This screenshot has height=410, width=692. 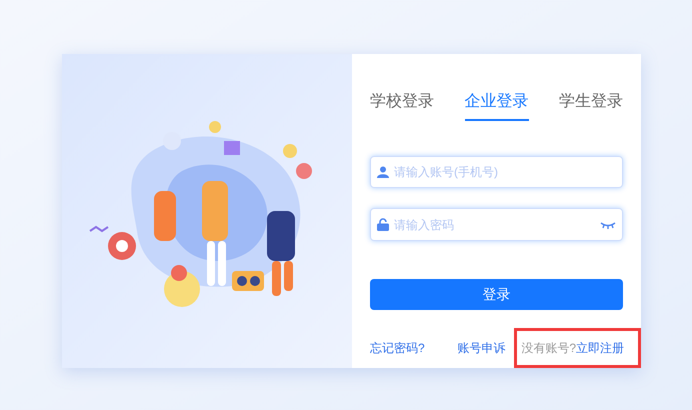 What do you see at coordinates (600, 348) in the screenshot?
I see `register-link: 立即注册` at bounding box center [600, 348].